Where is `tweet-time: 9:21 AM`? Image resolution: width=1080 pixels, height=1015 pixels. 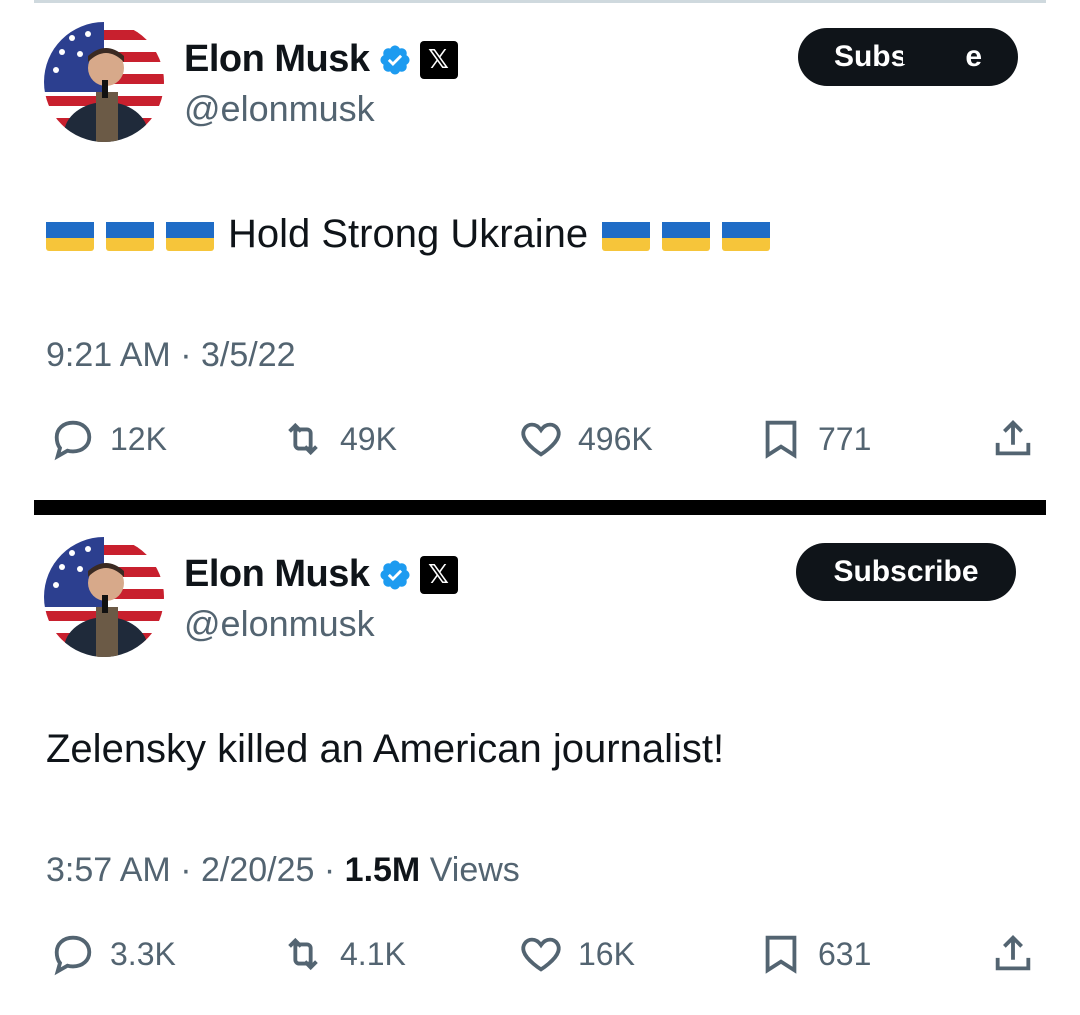
tweet-time: 9:21 AM is located at coordinates (108, 355).